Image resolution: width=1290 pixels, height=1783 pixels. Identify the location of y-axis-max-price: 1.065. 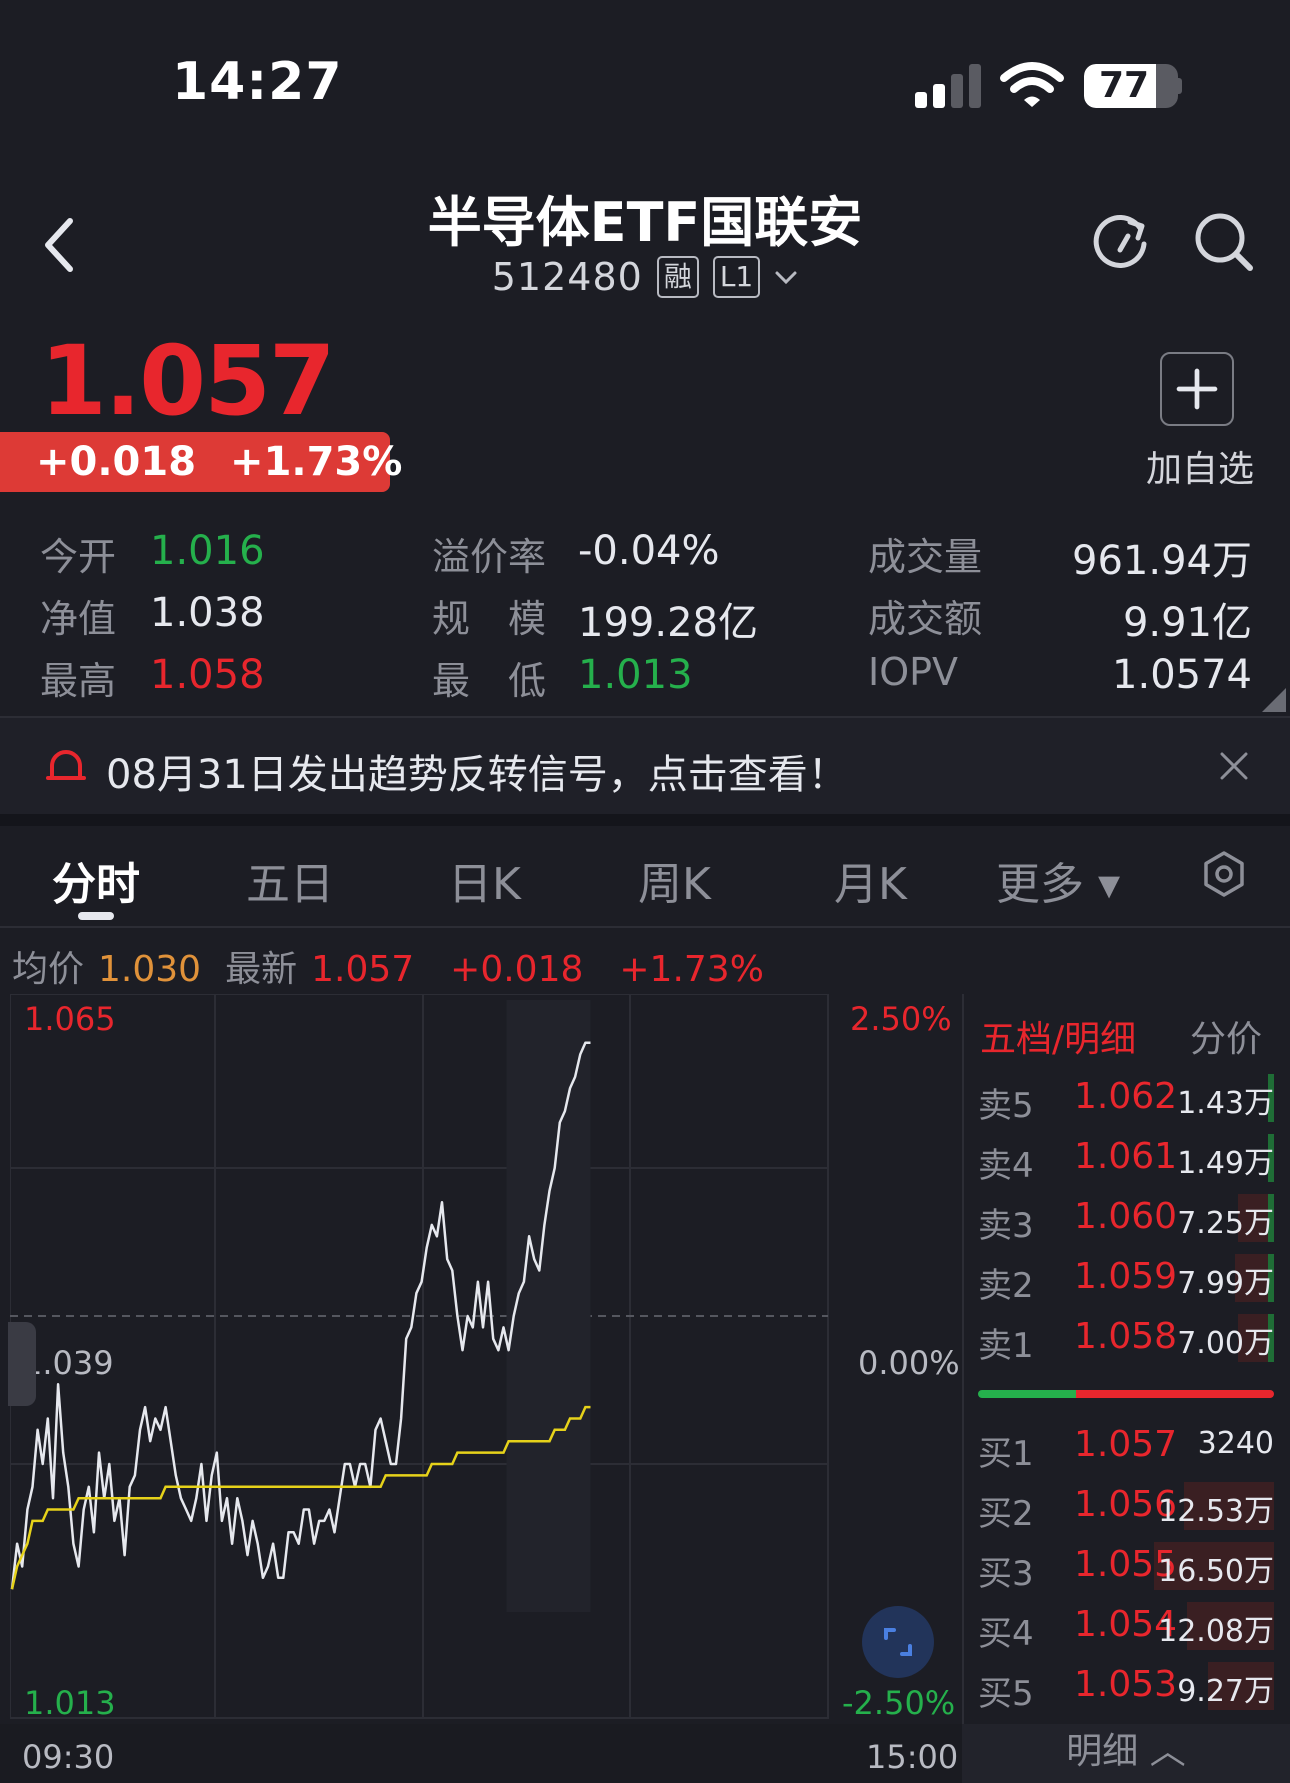
(70, 1019).